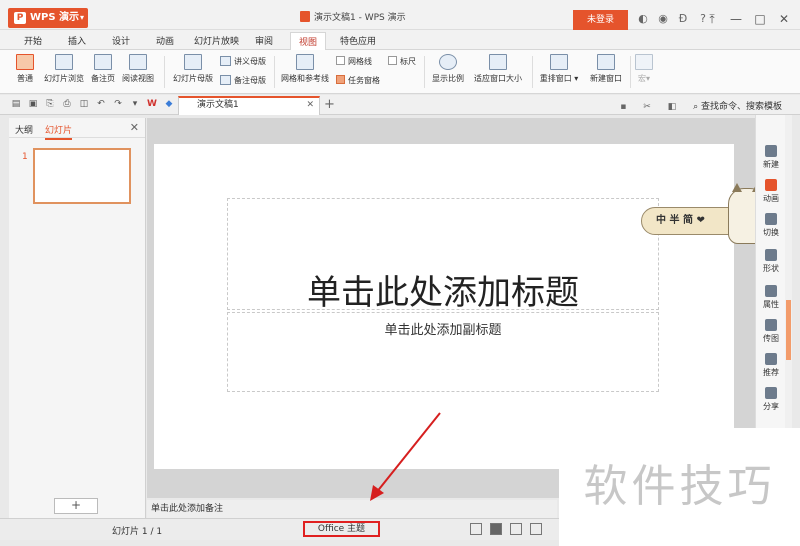 Image resolution: width=800 pixels, height=546 pixels. Describe the element at coordinates (59, 131) in the screenshot. I see `tab-slides: 幻灯片` at that location.